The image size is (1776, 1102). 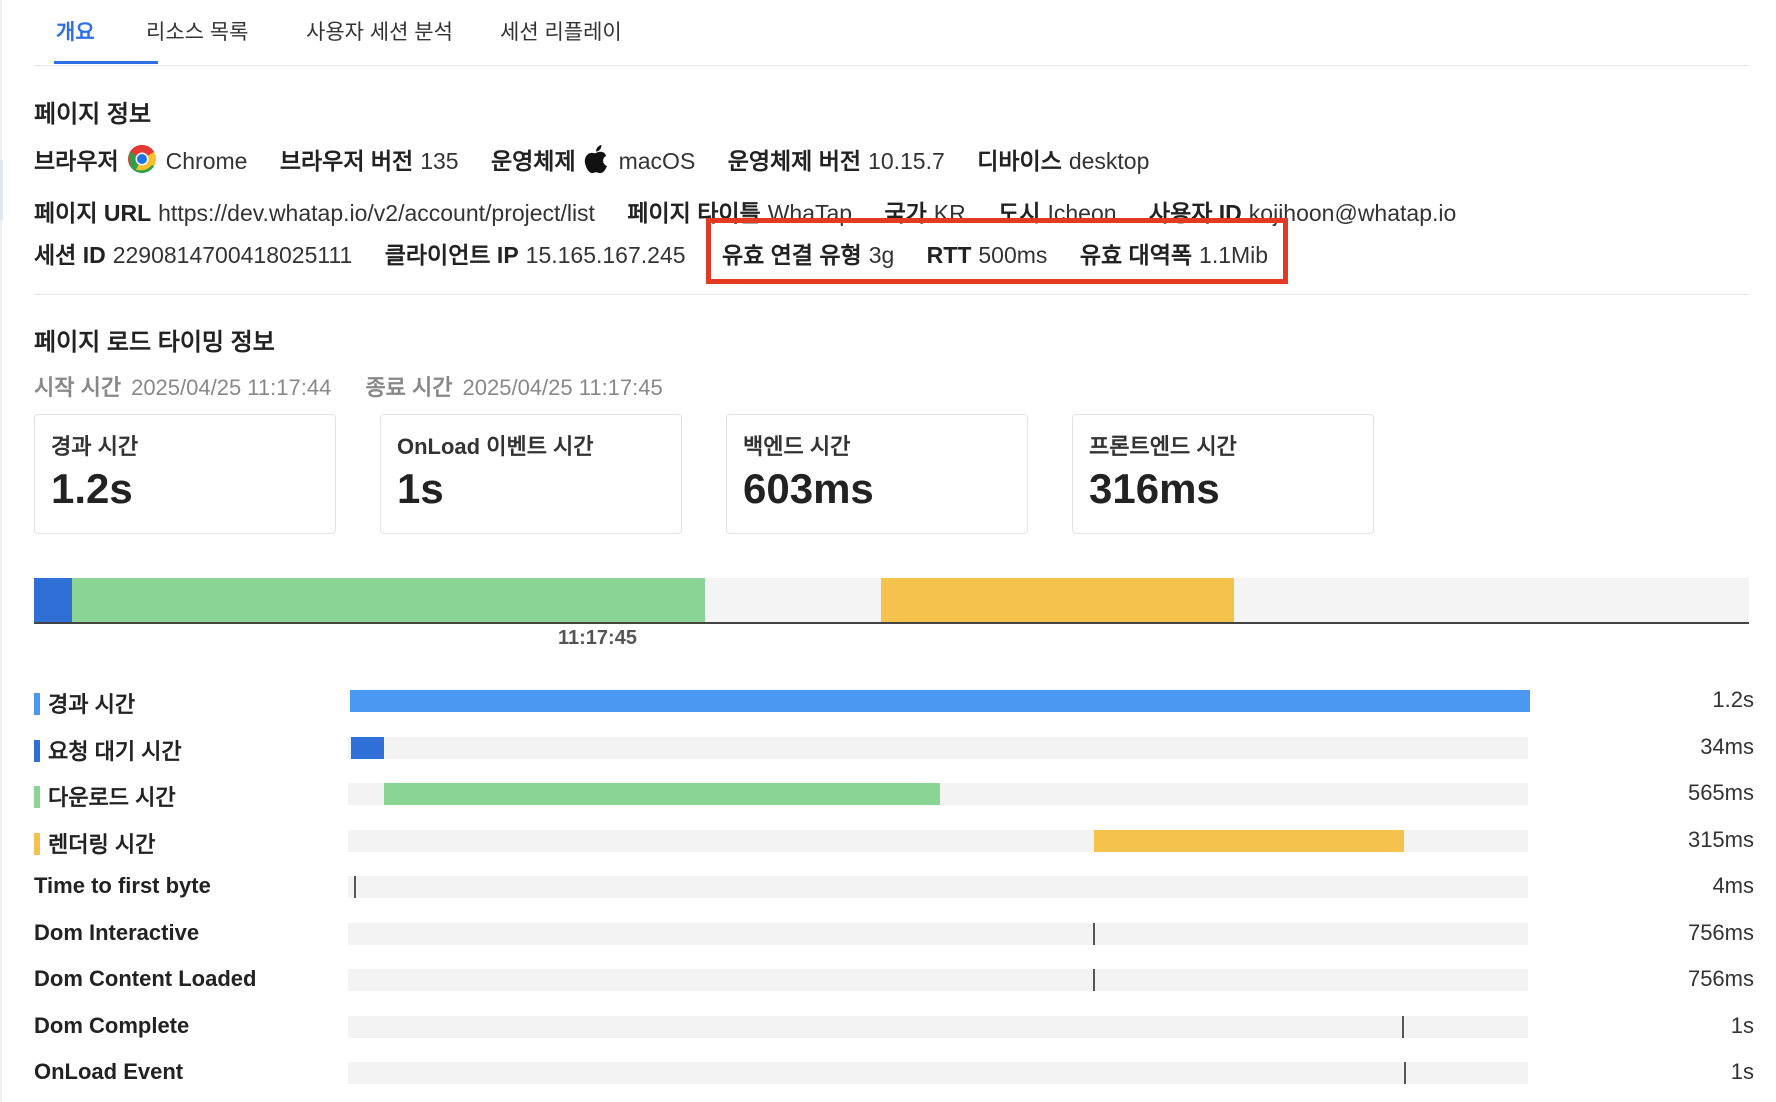 I want to click on waterfall-row-label-text: 다운로드 시간, so click(x=112, y=797).